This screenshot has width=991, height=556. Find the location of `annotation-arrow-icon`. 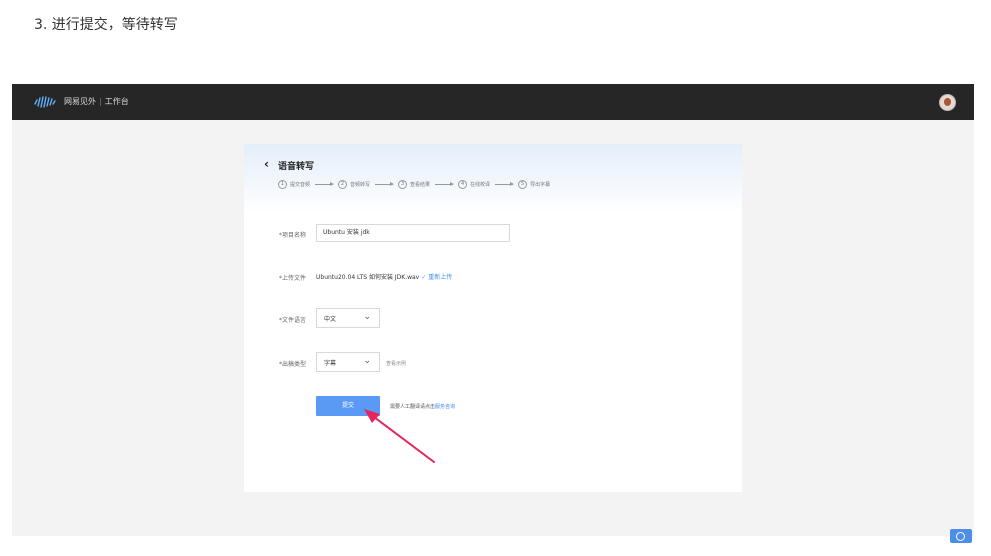

annotation-arrow-icon is located at coordinates (399, 436).